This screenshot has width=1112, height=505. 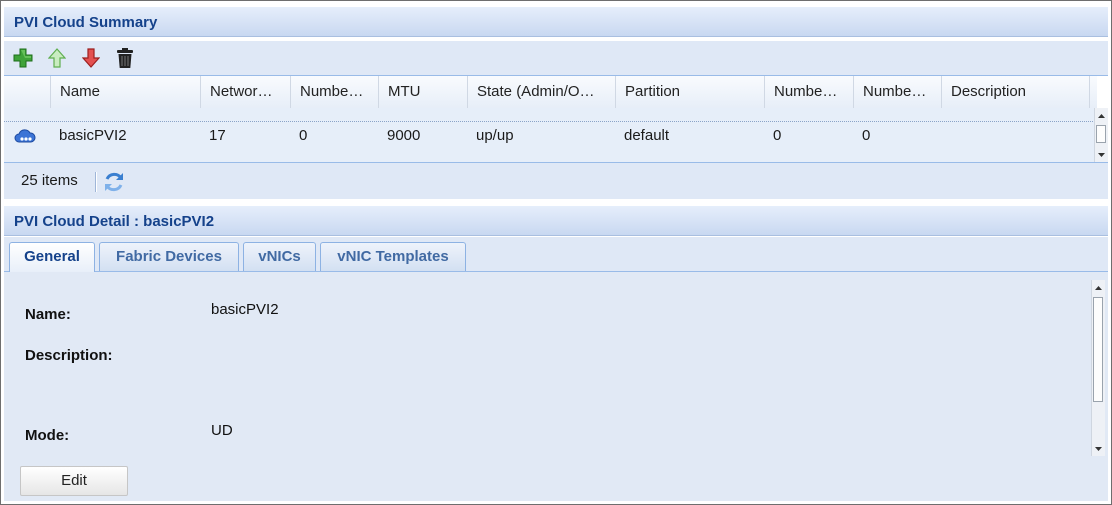 What do you see at coordinates (96, 182) in the screenshot?
I see `toolbar-separator` at bounding box center [96, 182].